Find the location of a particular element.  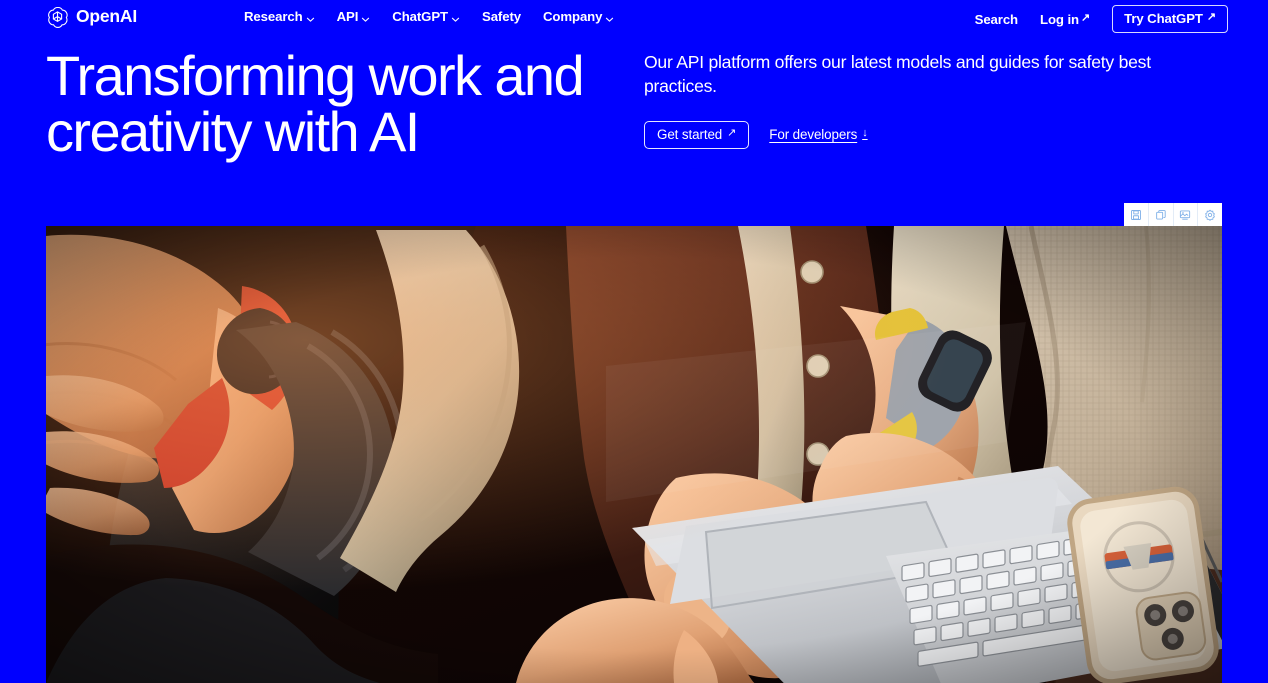

nav-item-label: ChatGPT is located at coordinates (420, 16).